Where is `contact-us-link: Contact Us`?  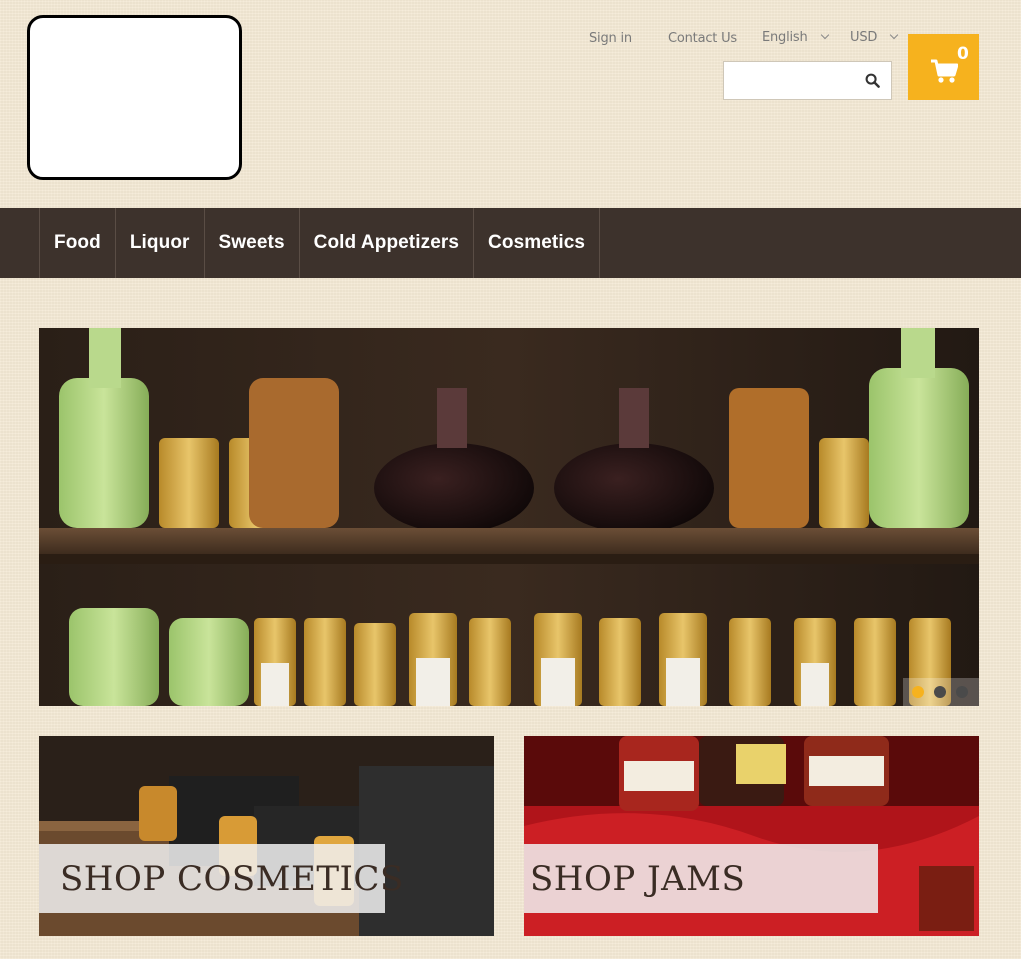 contact-us-link: Contact Us is located at coordinates (702, 38).